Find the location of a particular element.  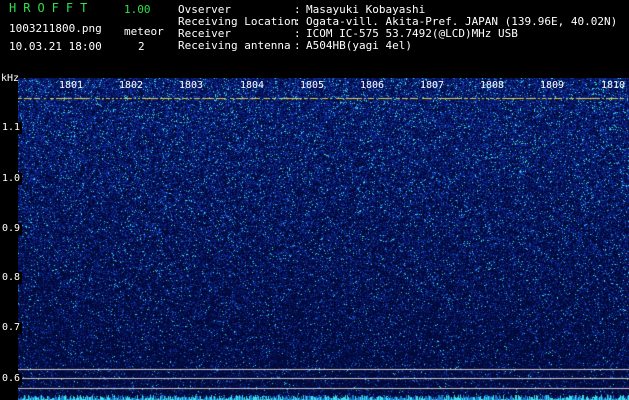

y-tick-label: 0.8 is located at coordinates (11, 278).